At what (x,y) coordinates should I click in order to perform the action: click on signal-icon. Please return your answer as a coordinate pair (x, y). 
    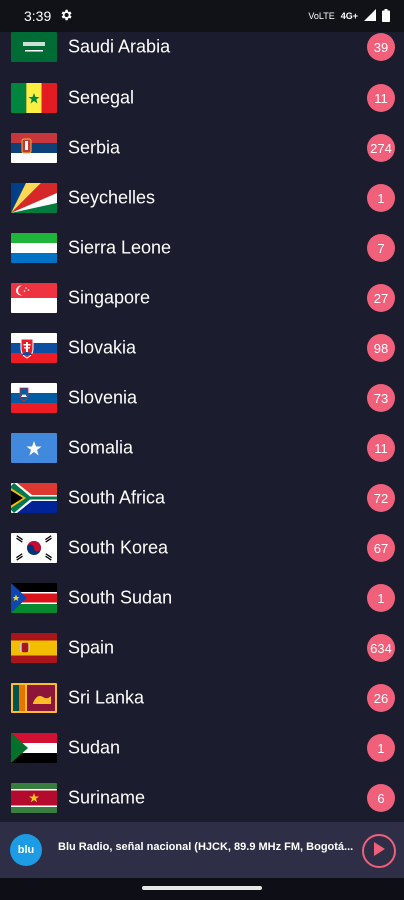
    Looking at the image, I should click on (370, 16).